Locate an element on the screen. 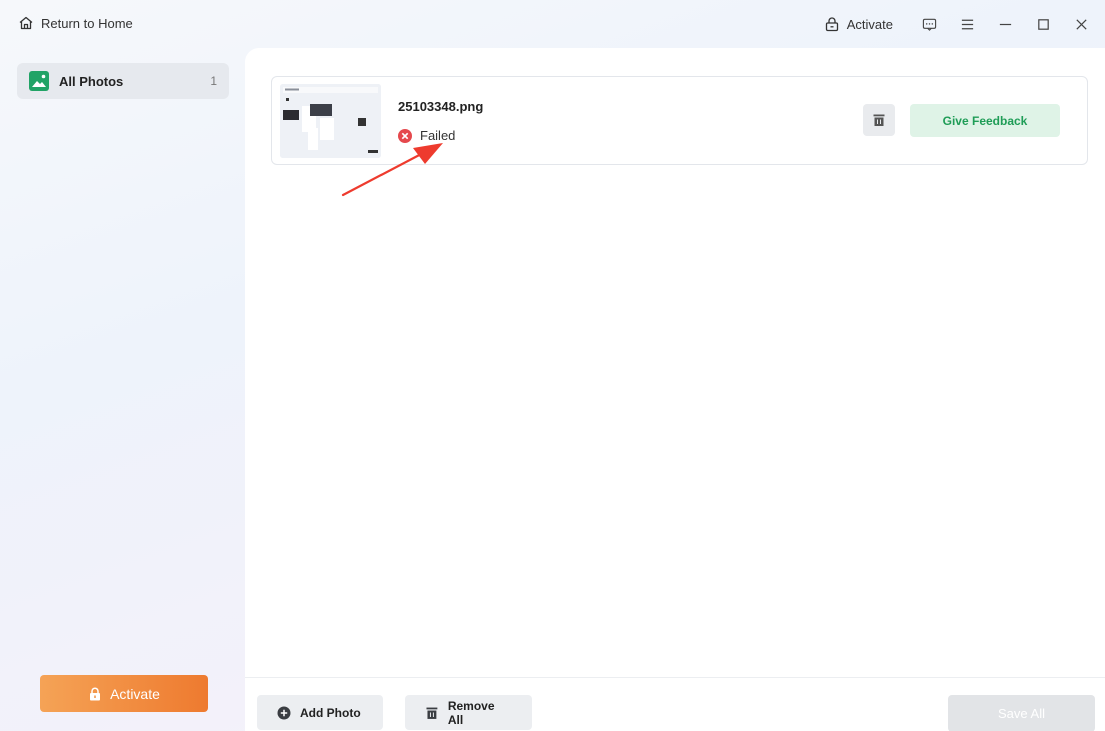 The image size is (1105, 731). file-name: 25103348.png is located at coordinates (441, 106).